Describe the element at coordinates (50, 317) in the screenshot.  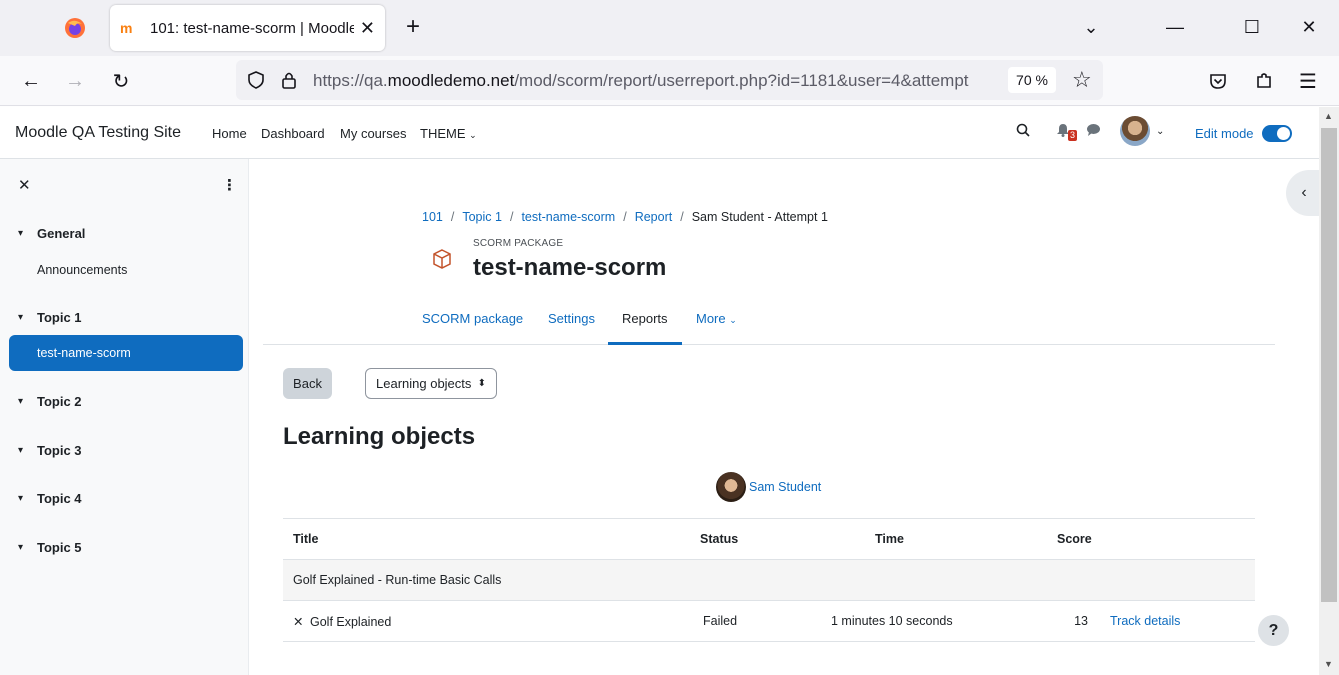
I see `section-topic-1: ▾ Topic 1` at that location.